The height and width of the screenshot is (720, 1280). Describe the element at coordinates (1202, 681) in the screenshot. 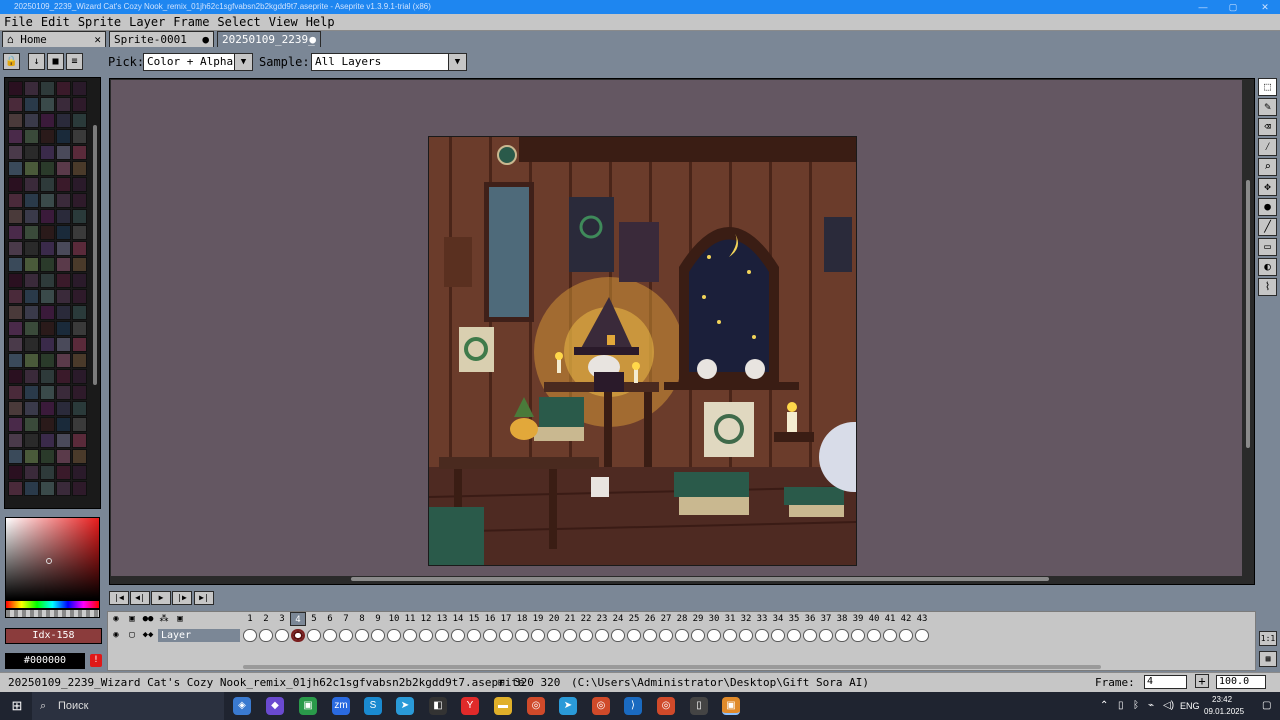

I see `add-frame-button: +` at that location.